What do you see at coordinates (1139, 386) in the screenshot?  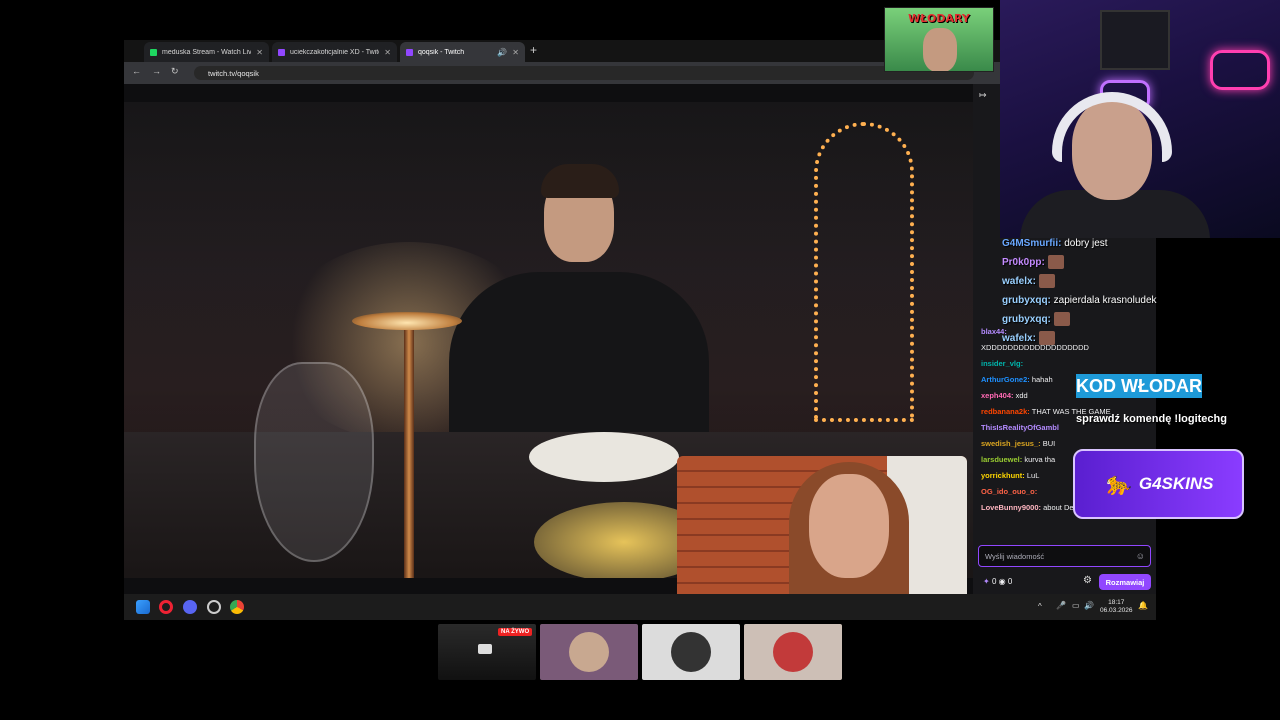 I see `kod-banner: KOD WŁODAR` at bounding box center [1139, 386].